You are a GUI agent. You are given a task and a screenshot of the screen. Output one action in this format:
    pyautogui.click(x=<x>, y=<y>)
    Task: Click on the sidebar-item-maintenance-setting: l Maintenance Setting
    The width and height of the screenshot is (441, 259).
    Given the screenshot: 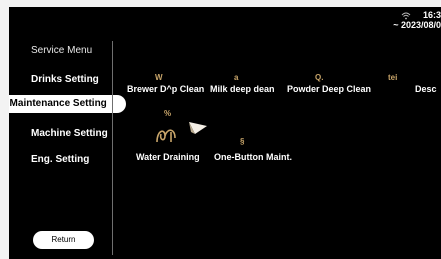 What is the action you would take?
    pyautogui.click(x=67, y=104)
    